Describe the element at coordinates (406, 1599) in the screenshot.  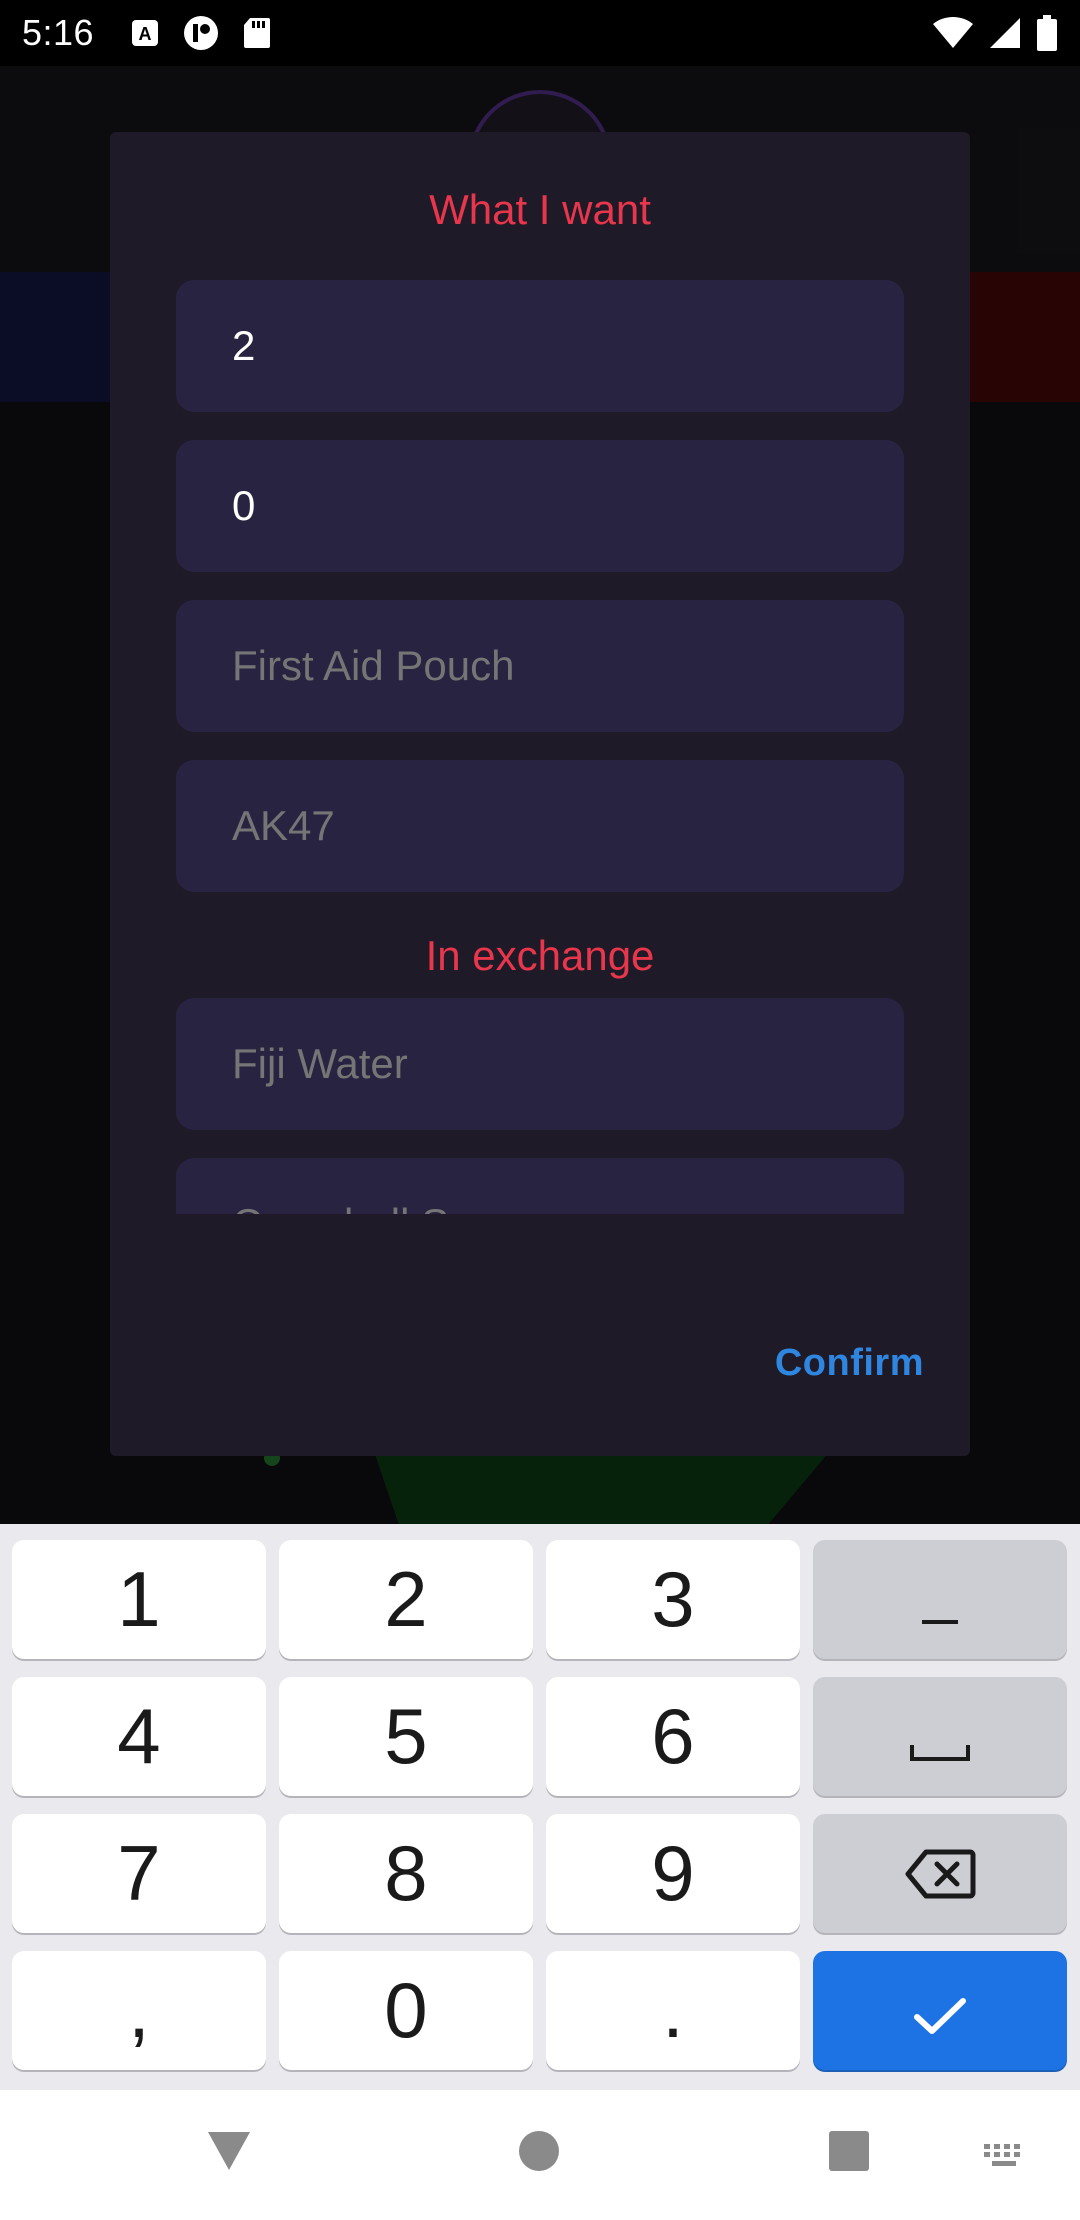
I see `key-2: 2` at that location.